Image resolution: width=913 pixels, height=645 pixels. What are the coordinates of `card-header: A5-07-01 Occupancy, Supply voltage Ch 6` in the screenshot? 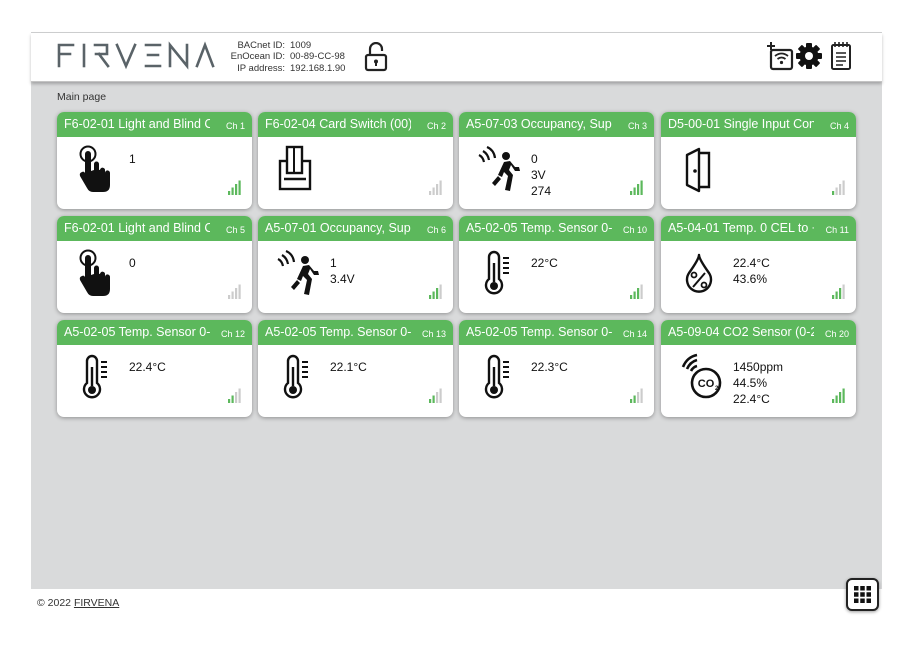 It's located at (355, 228).